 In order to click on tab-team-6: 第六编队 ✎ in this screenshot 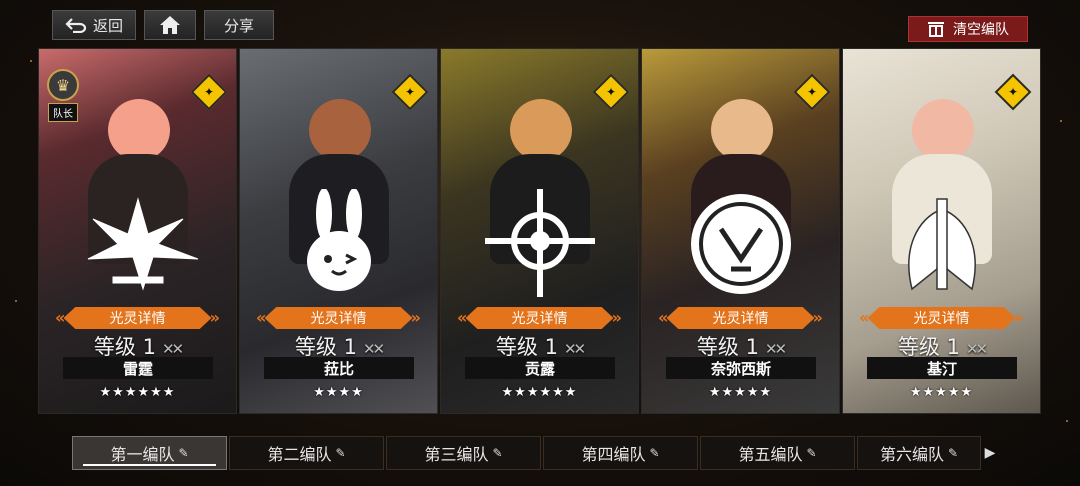, I will do `click(919, 453)`.